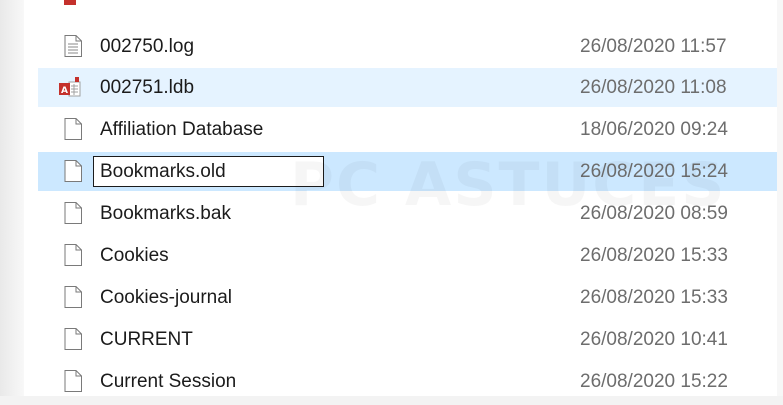 This screenshot has width=783, height=405. I want to click on file-name: 002751.ldb, so click(147, 87).